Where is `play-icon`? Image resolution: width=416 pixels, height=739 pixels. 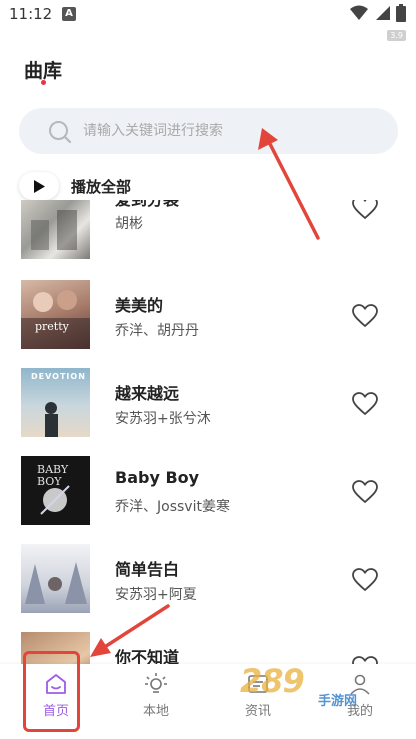 play-icon is located at coordinates (39, 186).